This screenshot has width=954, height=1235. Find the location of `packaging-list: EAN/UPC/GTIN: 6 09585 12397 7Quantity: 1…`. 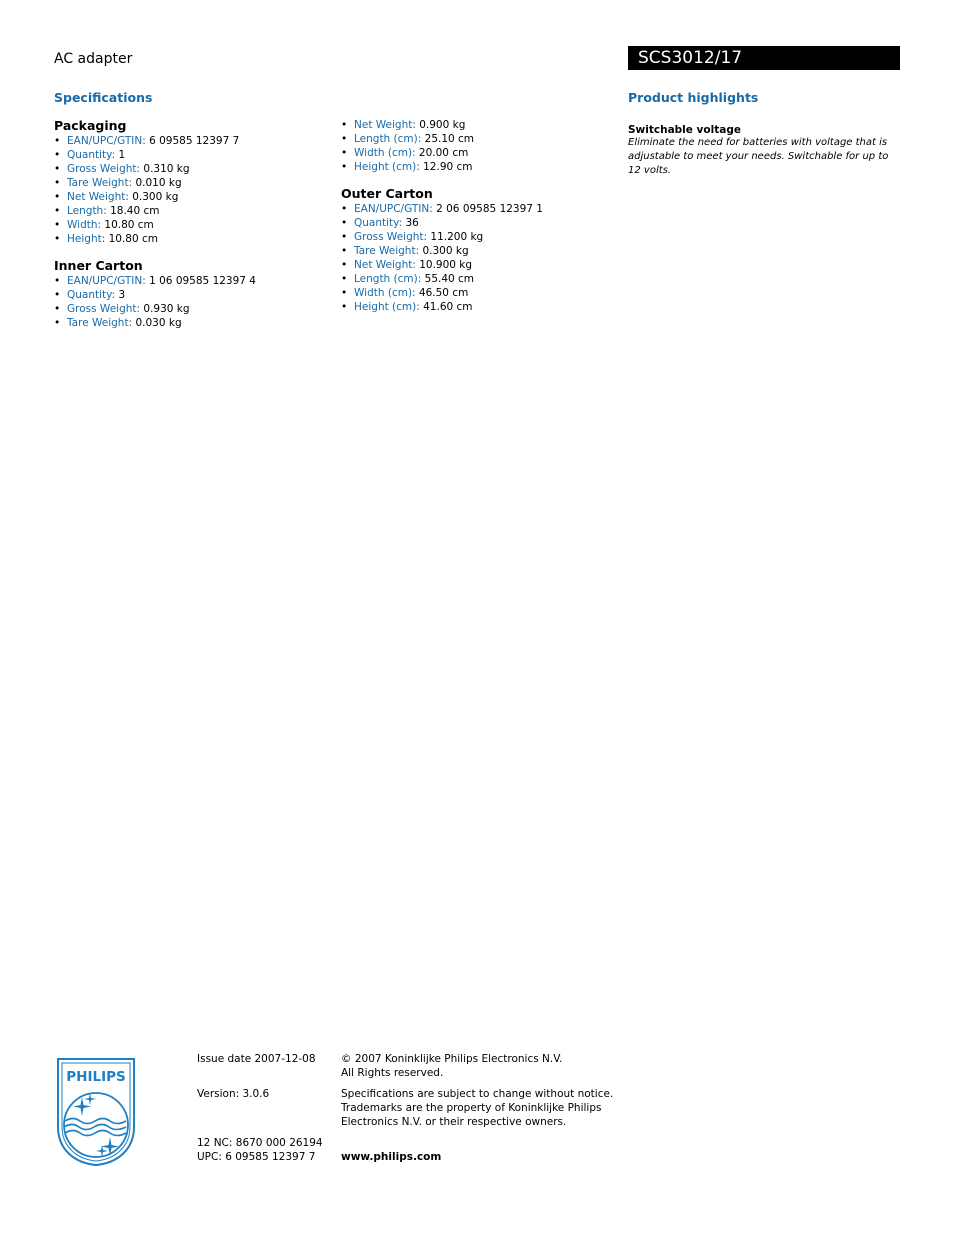

packaging-list: EAN/UPC/GTIN: 6 09585 12397 7Quantity: 1… is located at coordinates (189, 190).